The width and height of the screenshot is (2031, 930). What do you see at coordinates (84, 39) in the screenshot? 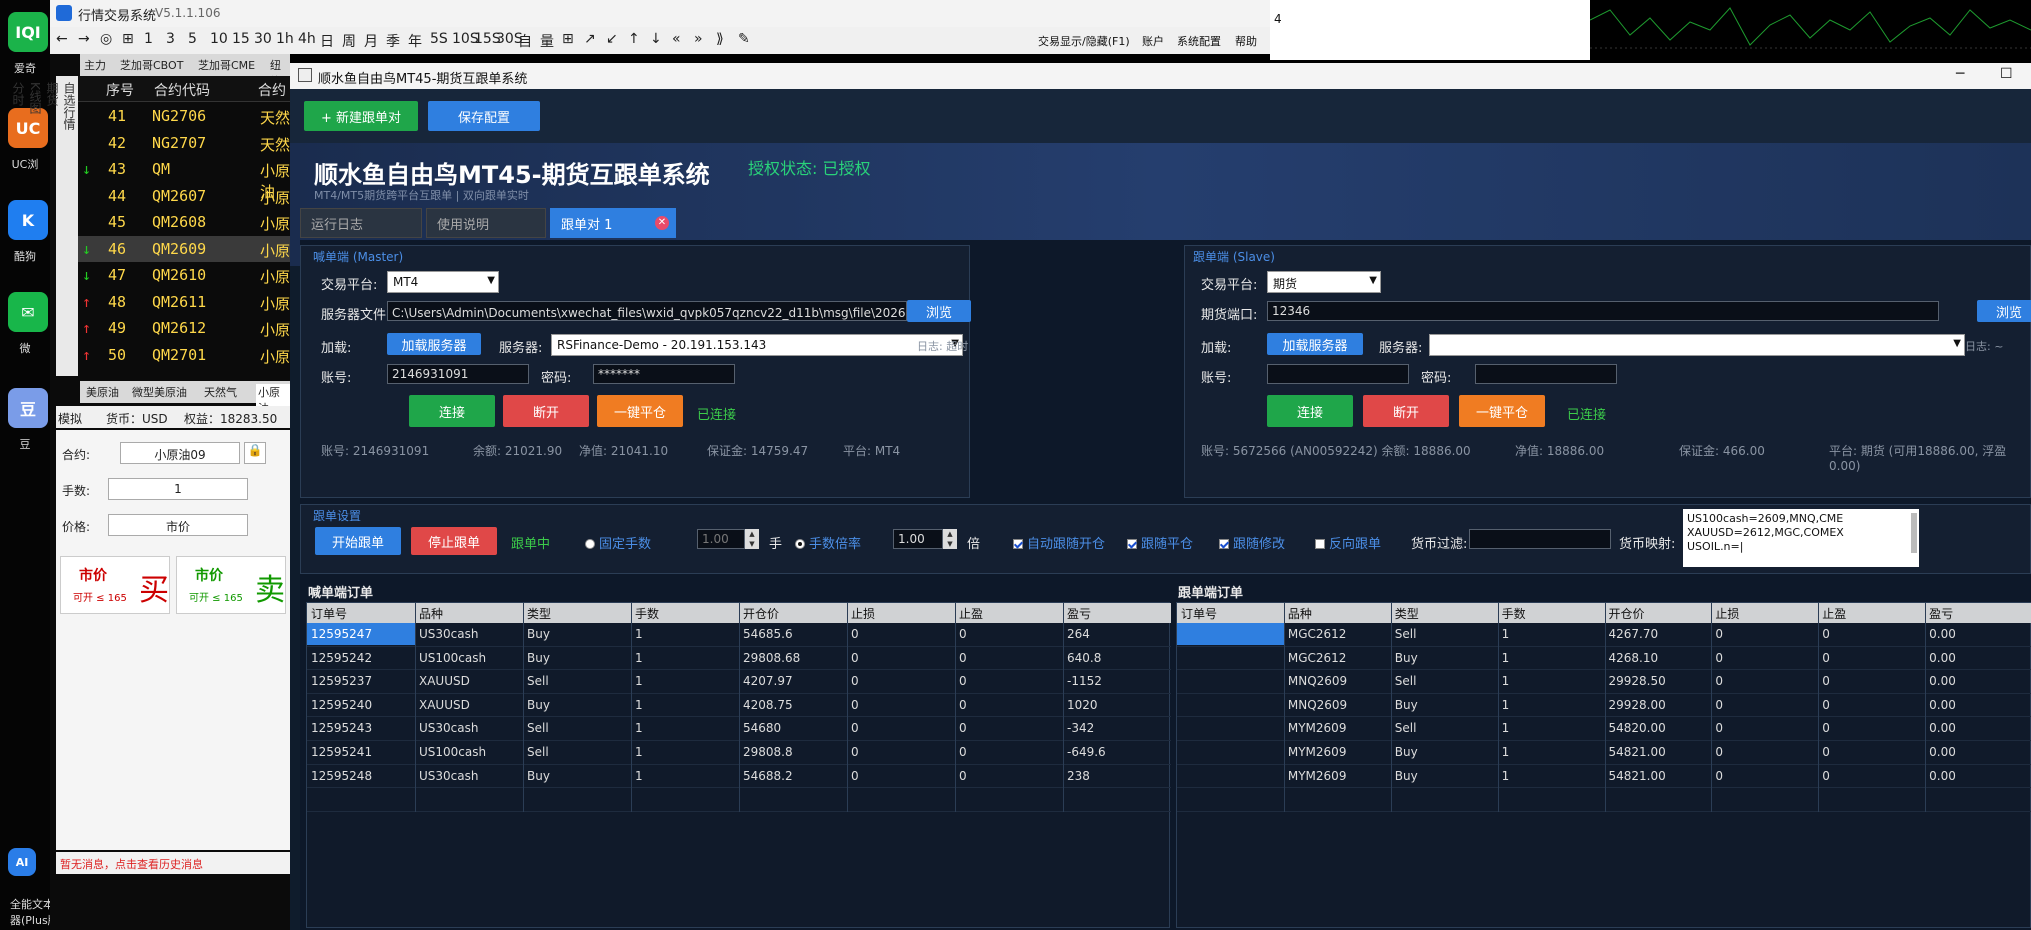
I see `toolbar-button: →` at bounding box center [84, 39].